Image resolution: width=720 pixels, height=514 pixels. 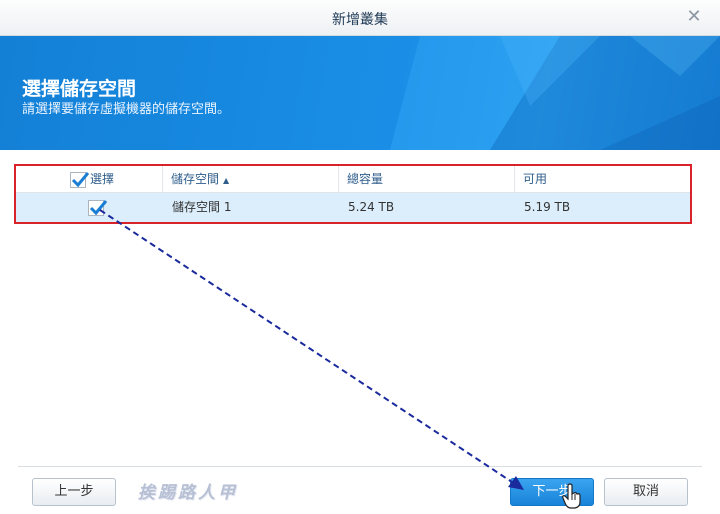 I want to click on column-label-available: 可用, so click(x=535, y=179).